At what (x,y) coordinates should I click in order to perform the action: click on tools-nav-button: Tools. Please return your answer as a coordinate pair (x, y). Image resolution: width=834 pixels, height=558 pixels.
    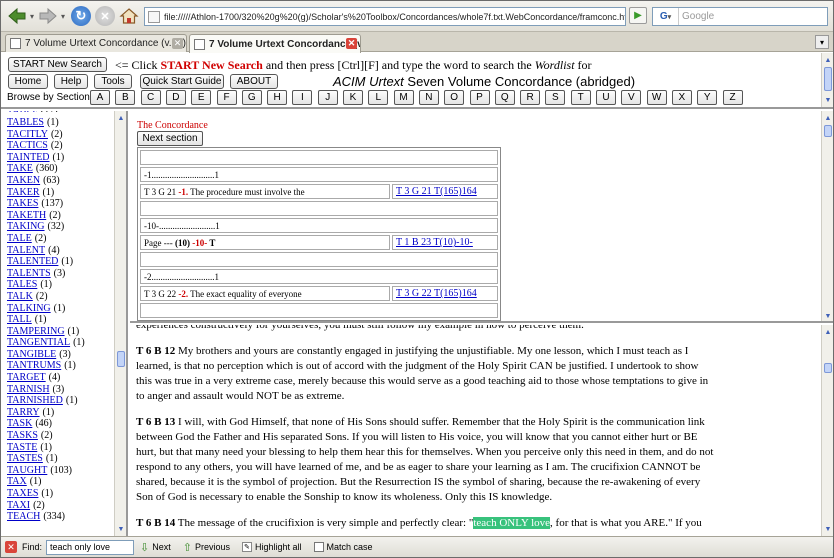
    Looking at the image, I should click on (113, 81).